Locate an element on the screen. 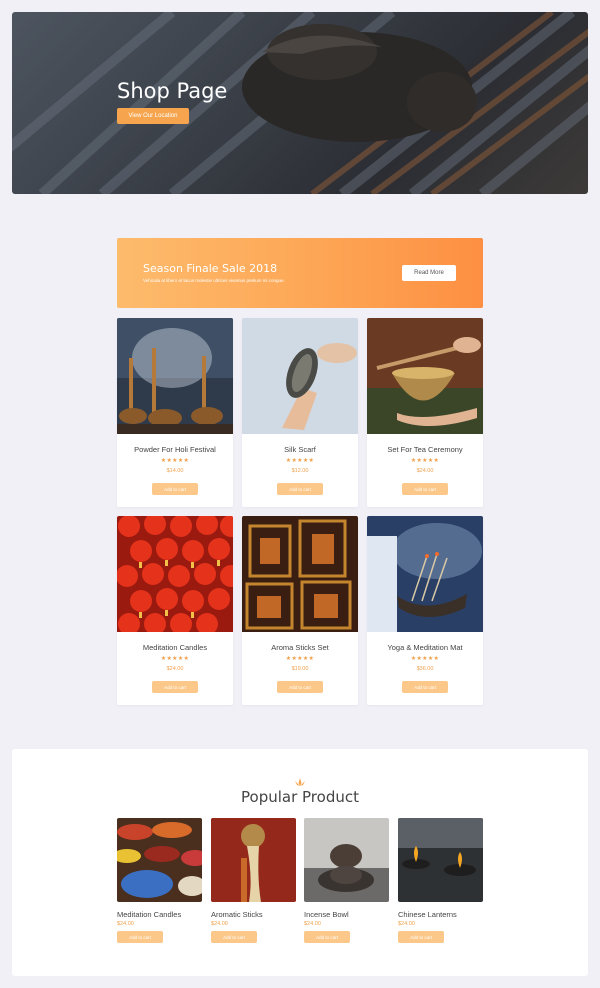  product-name: Powder For Holi Festival is located at coordinates (175, 449).